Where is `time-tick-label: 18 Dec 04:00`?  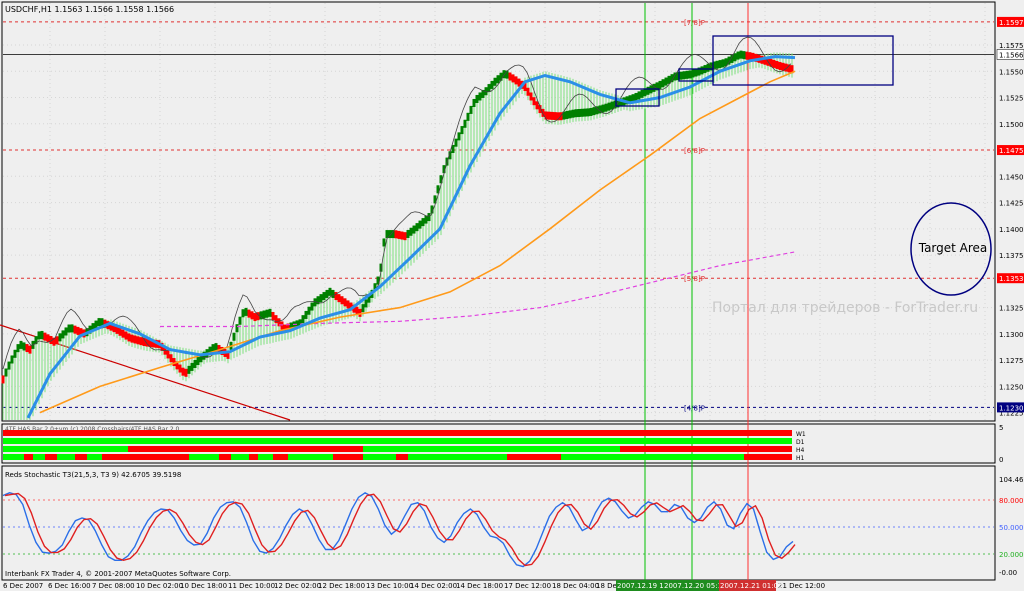
time-tick-label: 18 Dec 04:00 is located at coordinates (575, 586).